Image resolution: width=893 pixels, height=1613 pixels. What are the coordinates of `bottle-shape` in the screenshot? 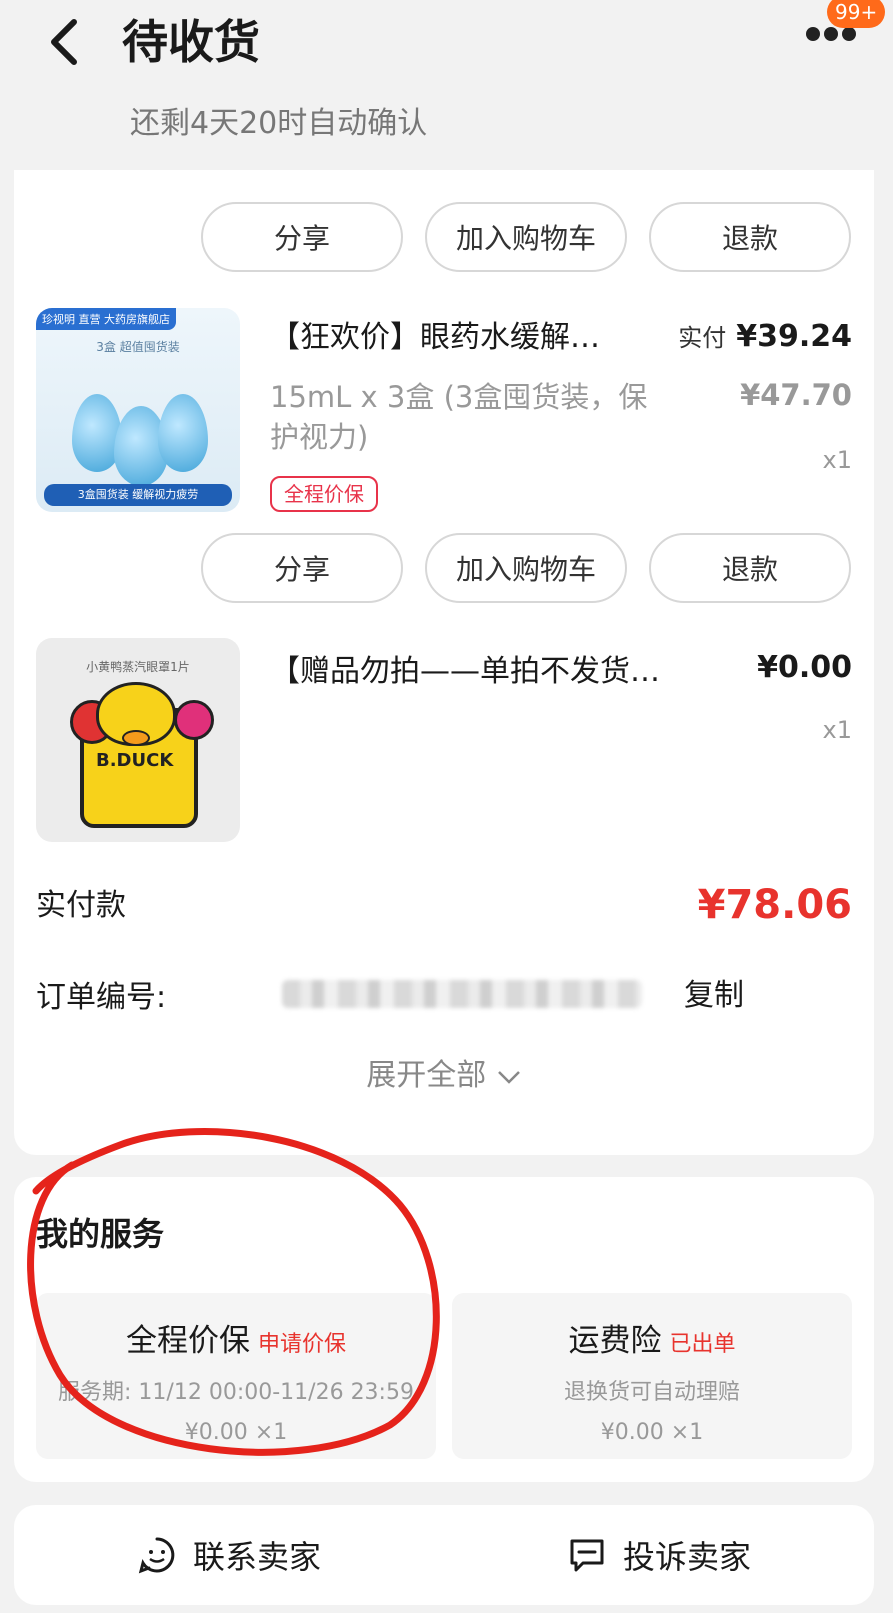 It's located at (183, 433).